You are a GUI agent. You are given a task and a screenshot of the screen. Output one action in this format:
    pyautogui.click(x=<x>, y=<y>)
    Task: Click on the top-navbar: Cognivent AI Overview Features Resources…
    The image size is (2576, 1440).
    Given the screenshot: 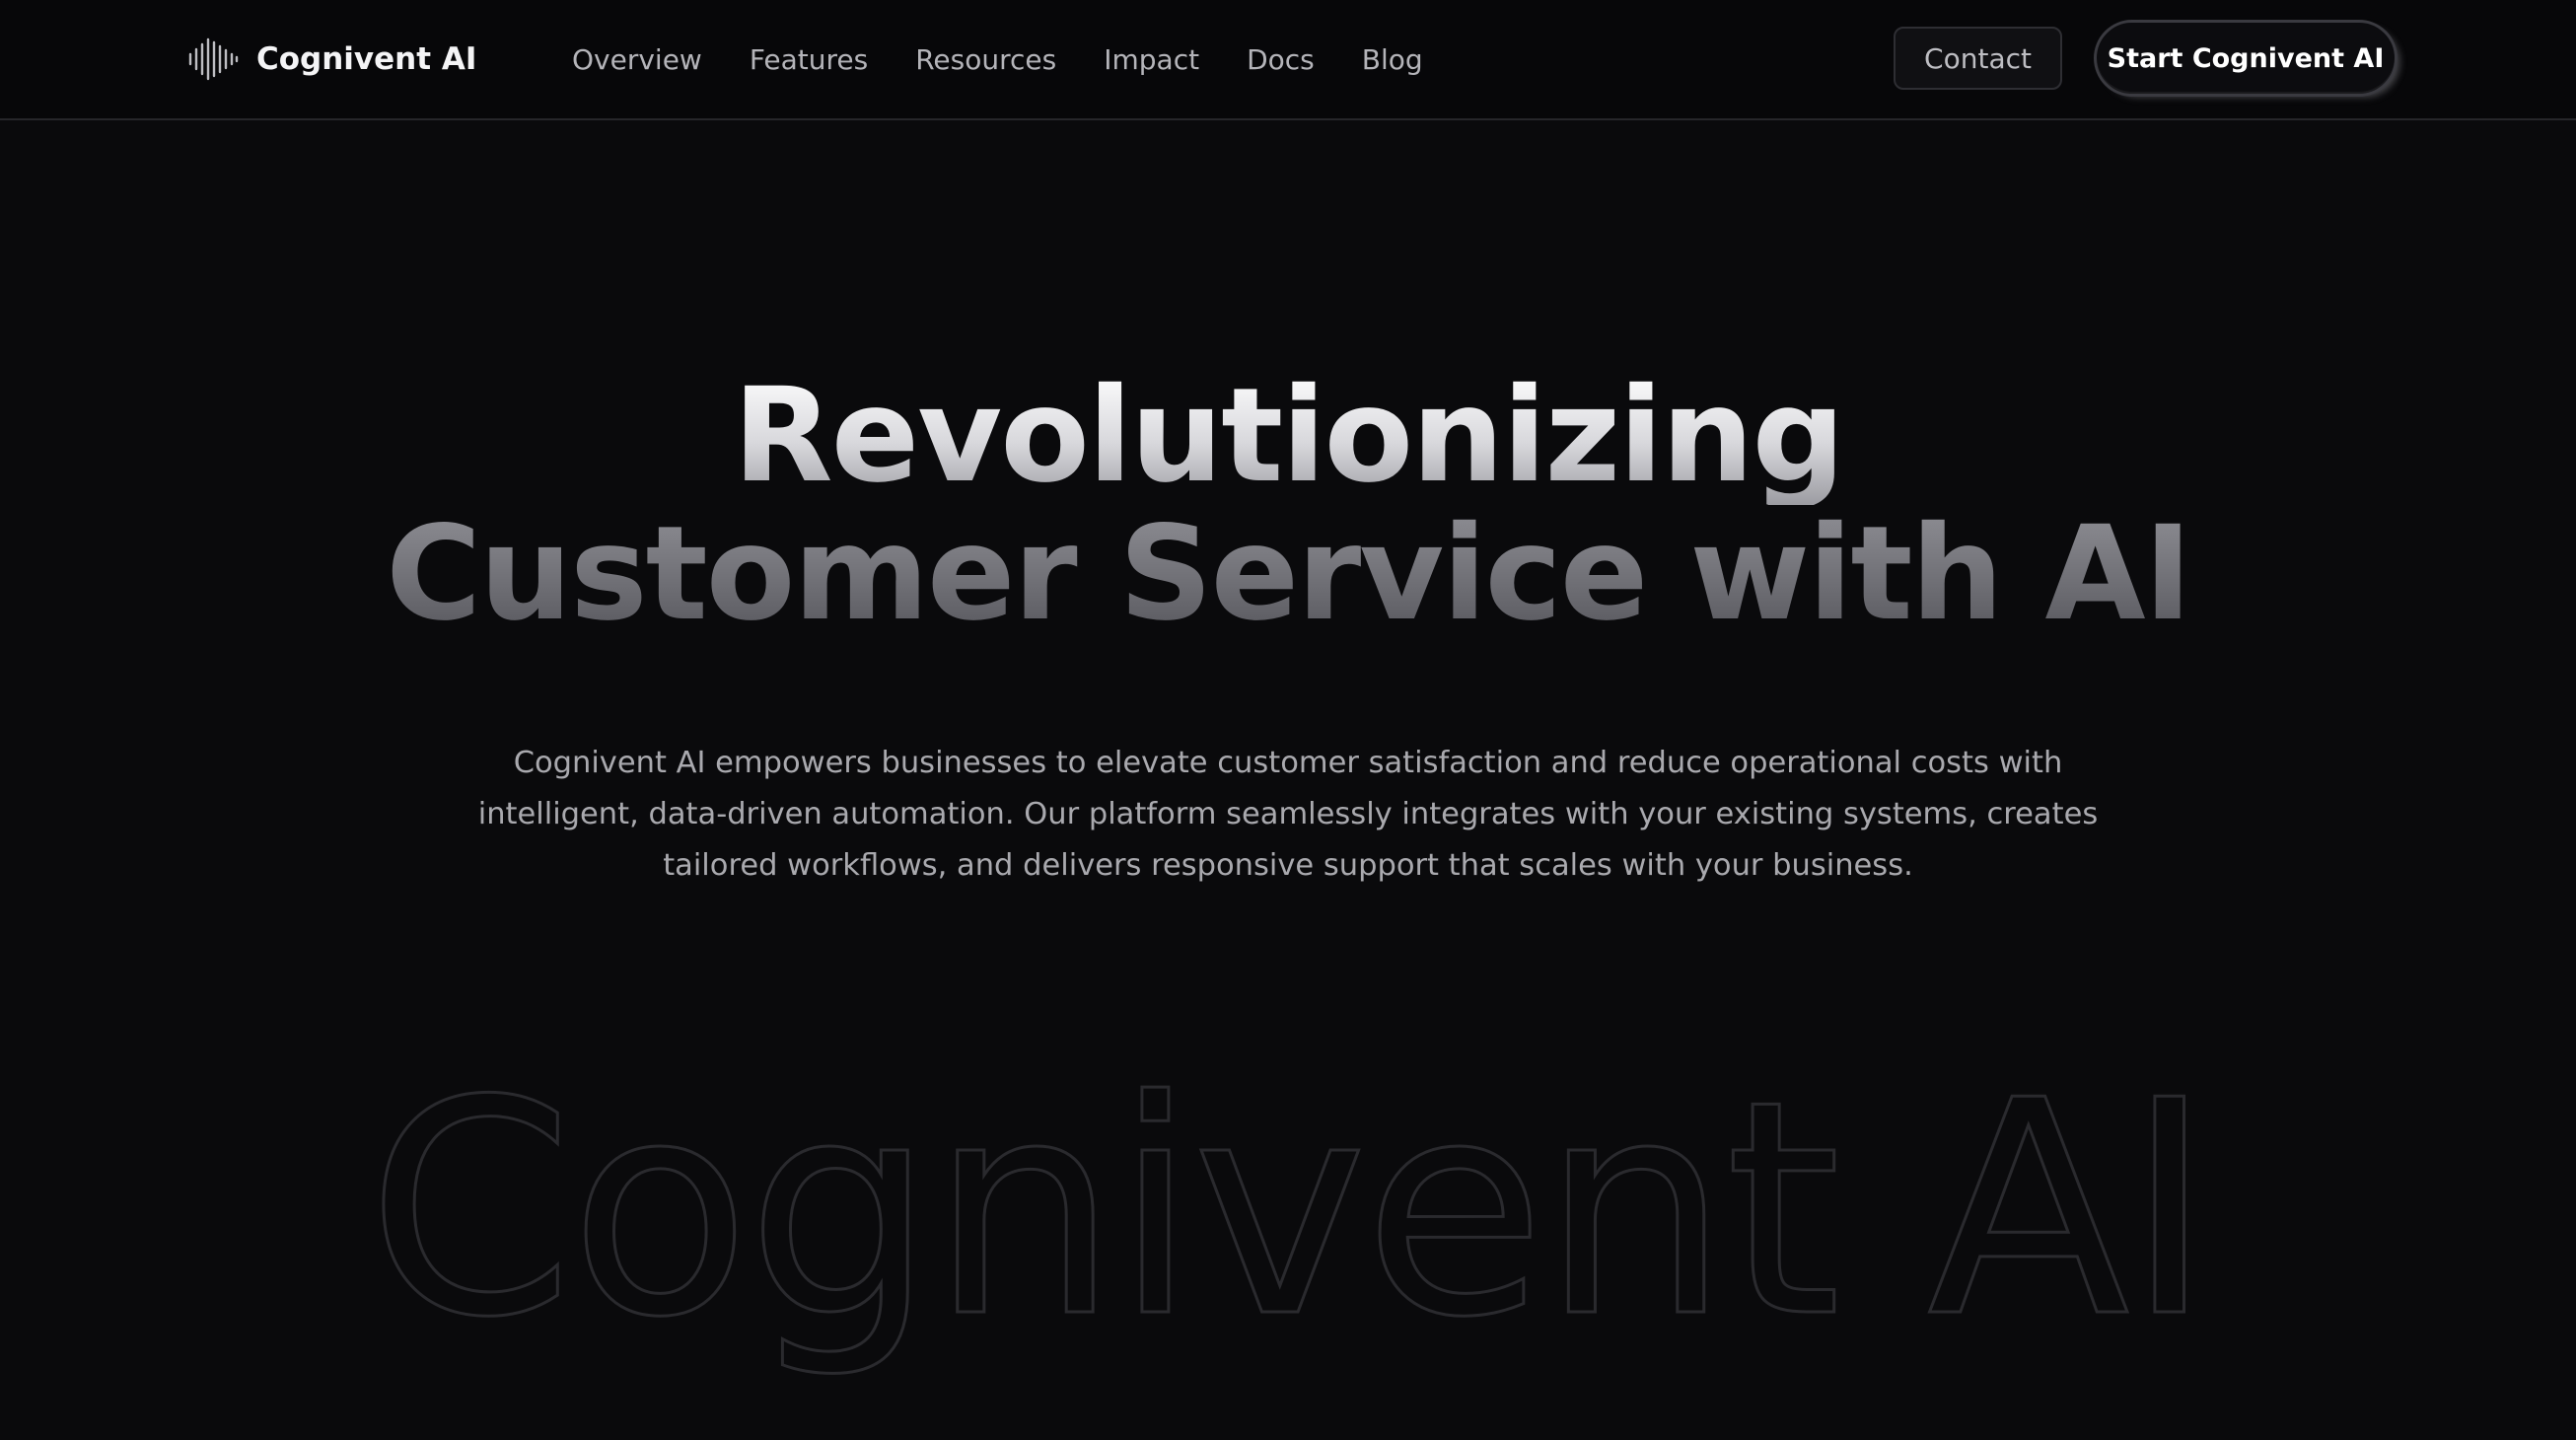 What is the action you would take?
    pyautogui.click(x=1288, y=60)
    